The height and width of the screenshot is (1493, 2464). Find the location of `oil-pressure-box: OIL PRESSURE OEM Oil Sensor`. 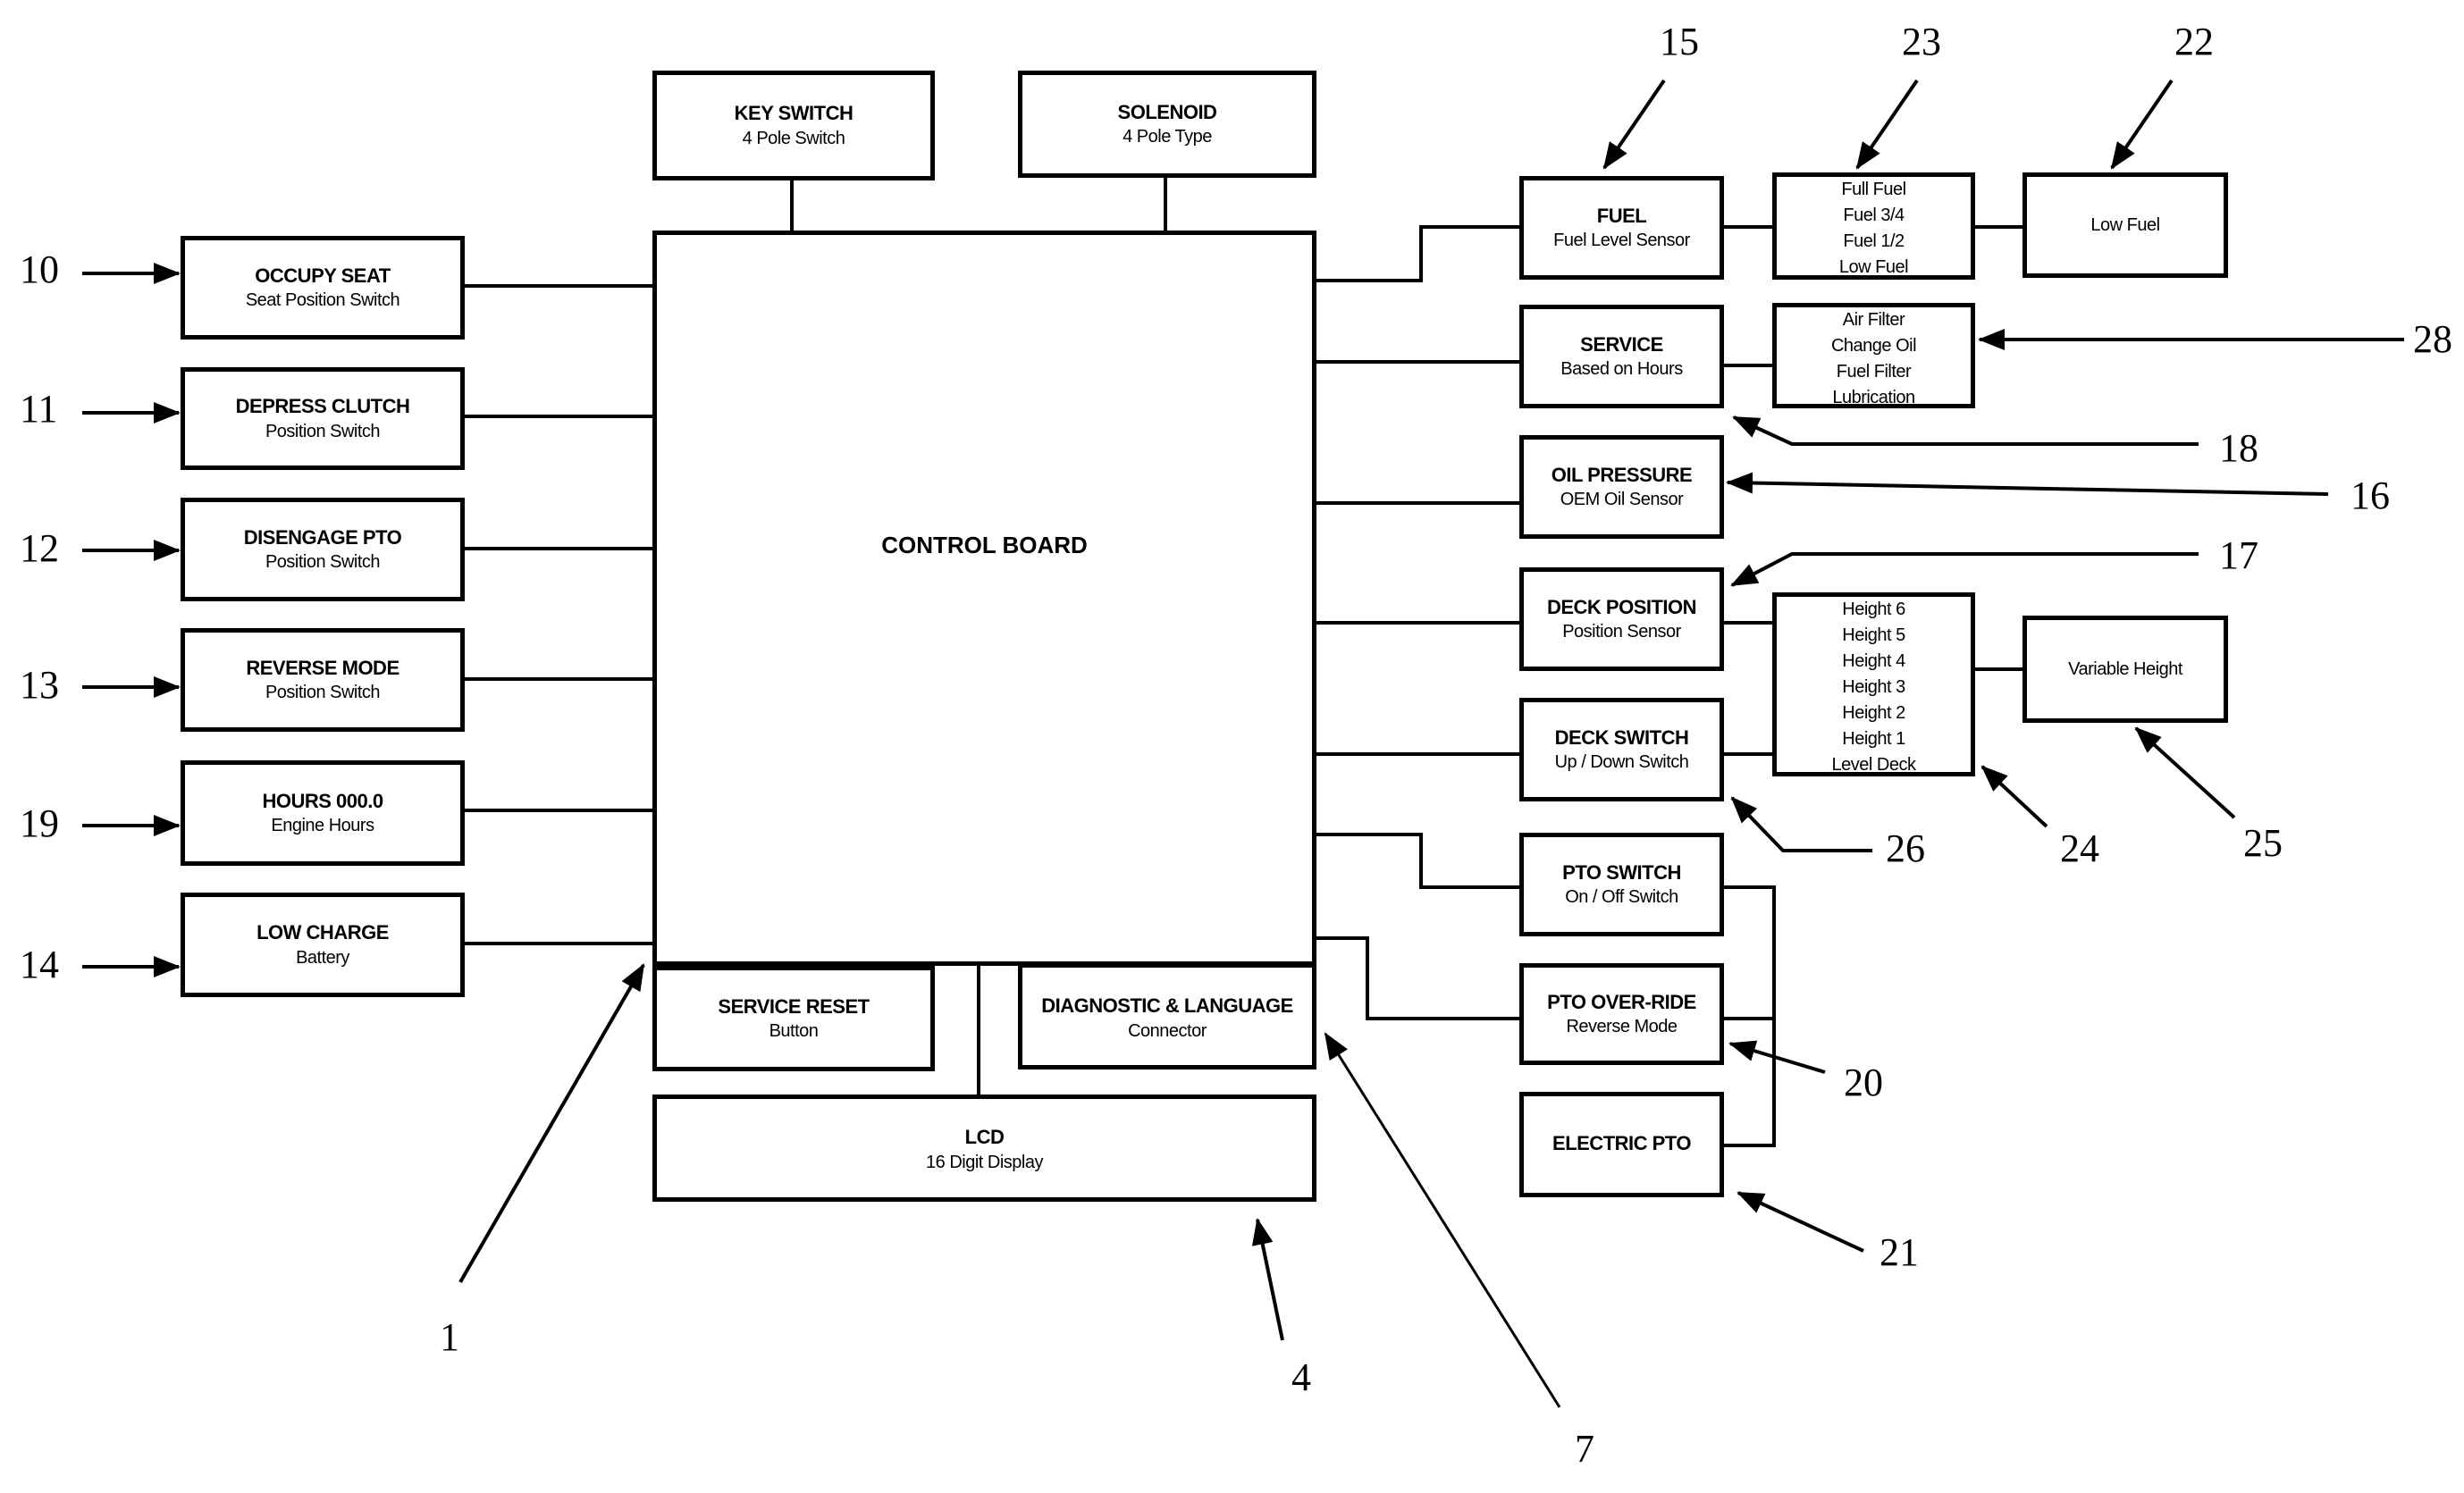

oil-pressure-box: OIL PRESSURE OEM Oil Sensor is located at coordinates (1621, 487).